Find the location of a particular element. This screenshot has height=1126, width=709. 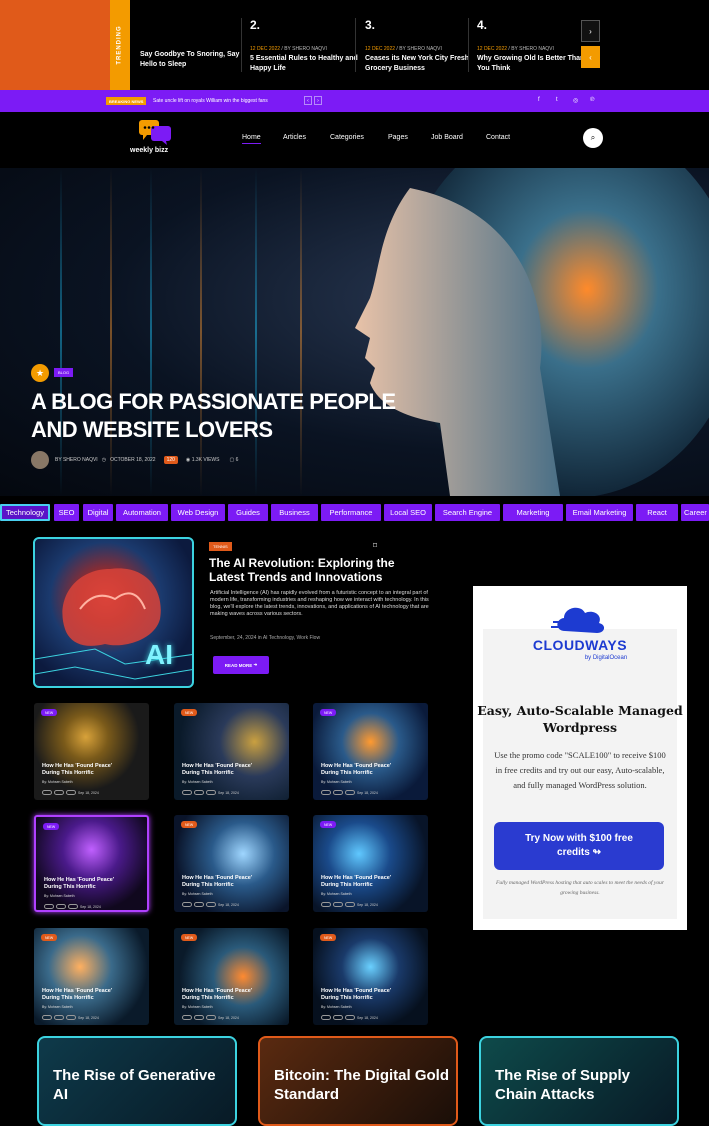

nav-contact: Contact is located at coordinates (498, 137).